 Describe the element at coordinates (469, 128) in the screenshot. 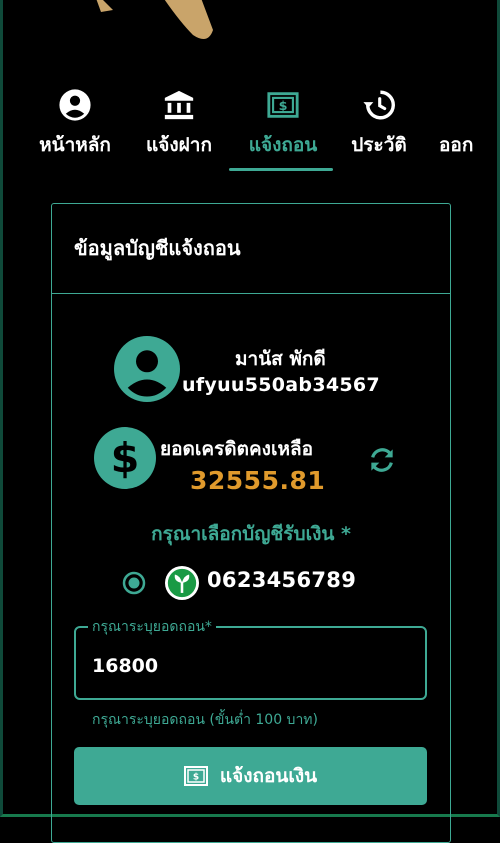

I see `nav-item-logout: ออก` at that location.